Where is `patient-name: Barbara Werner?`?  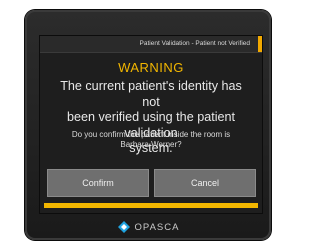 patient-name: Barbara Werner? is located at coordinates (151, 144).